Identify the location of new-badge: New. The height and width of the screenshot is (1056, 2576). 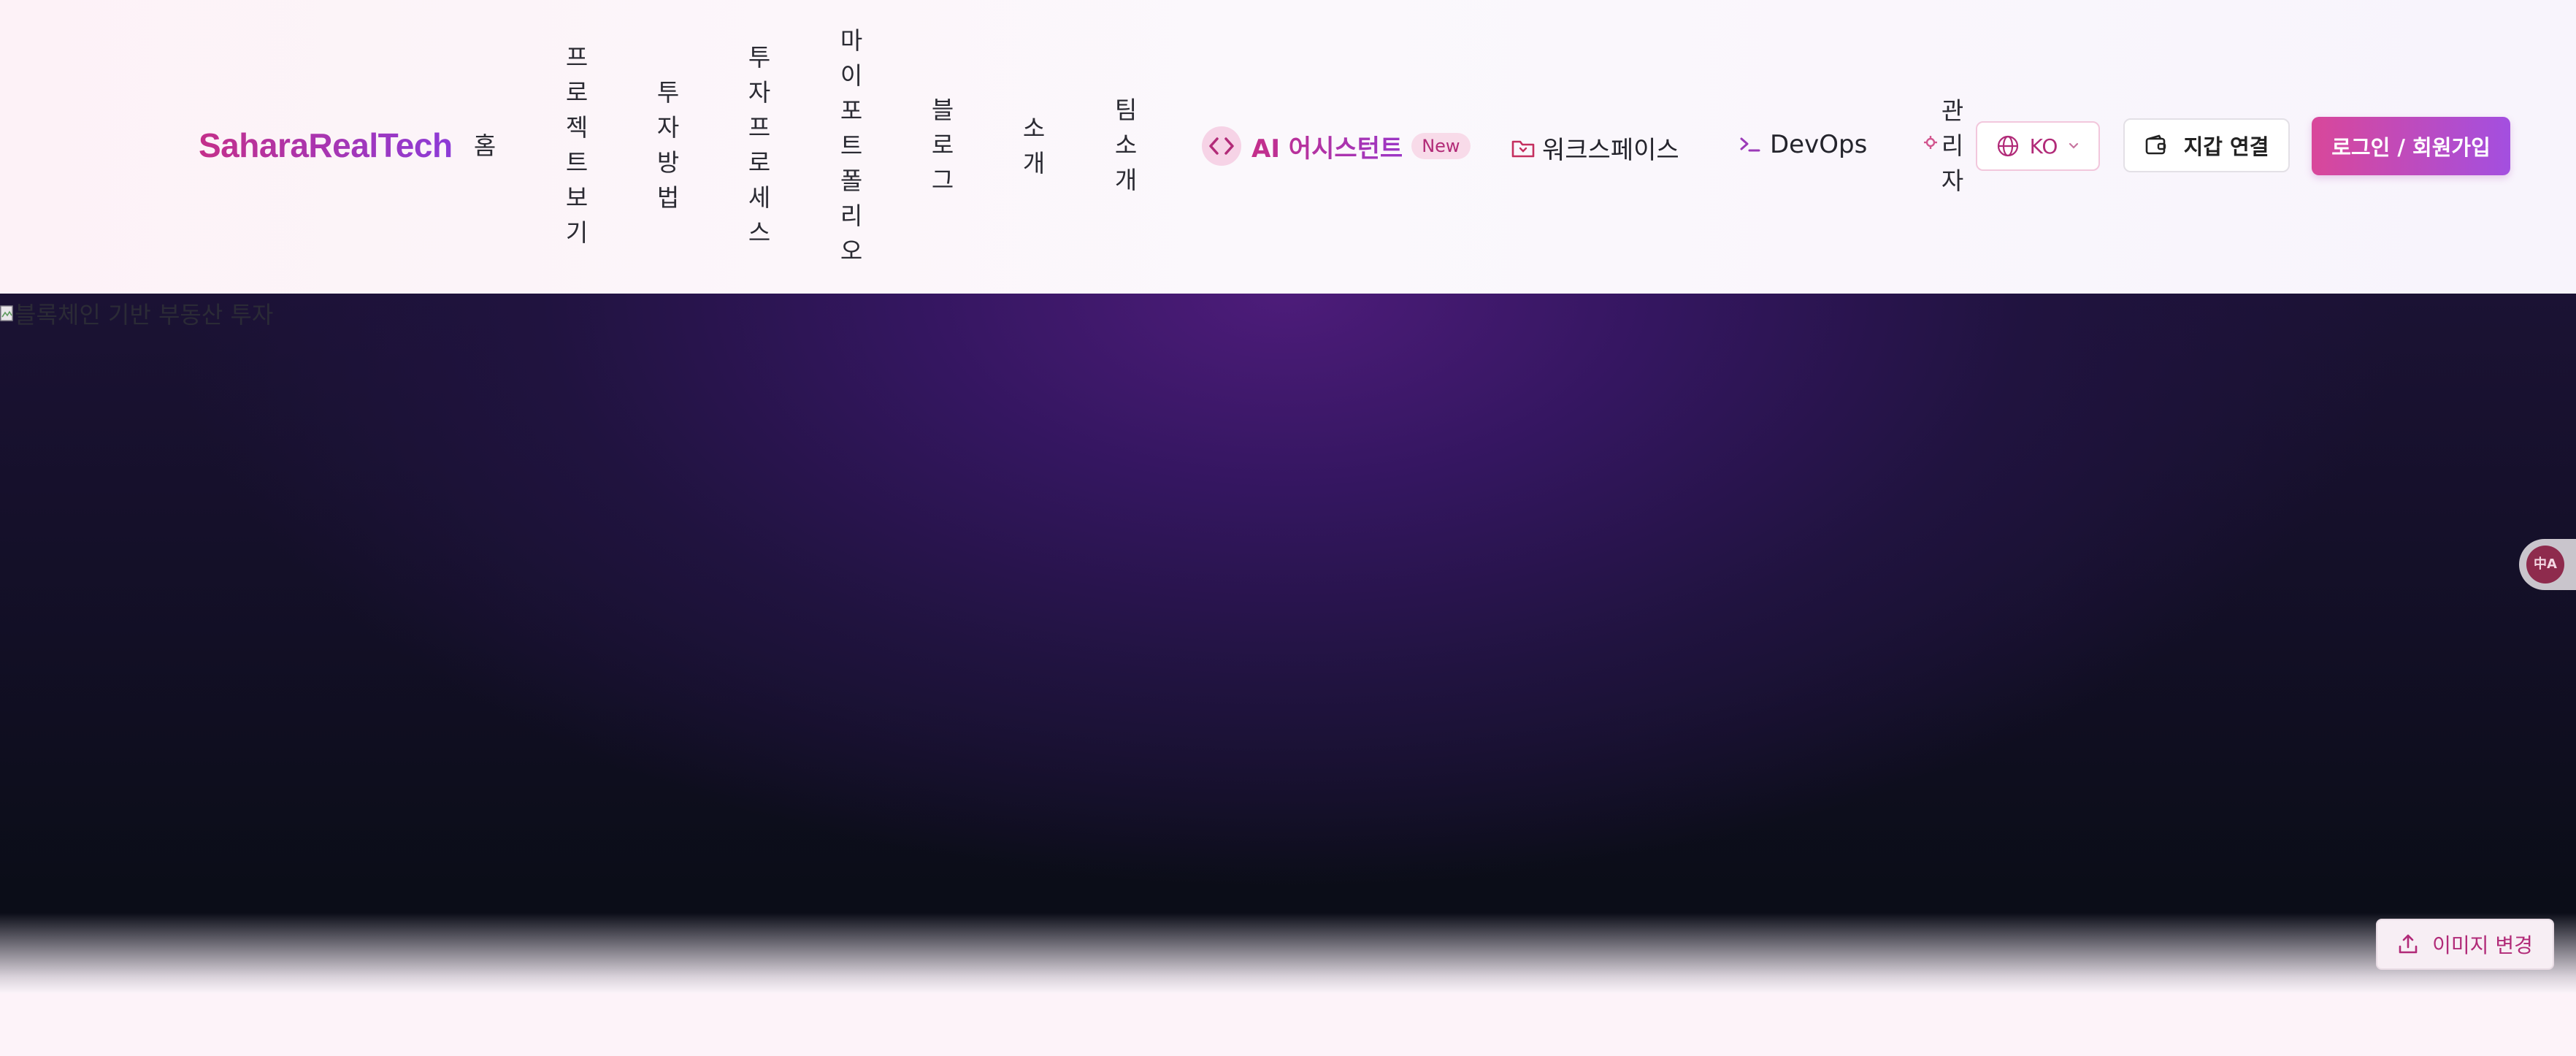
(1441, 146).